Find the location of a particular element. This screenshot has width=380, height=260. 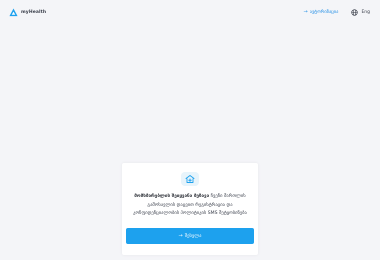

login-label: ავტორიზაცია is located at coordinates (324, 12).